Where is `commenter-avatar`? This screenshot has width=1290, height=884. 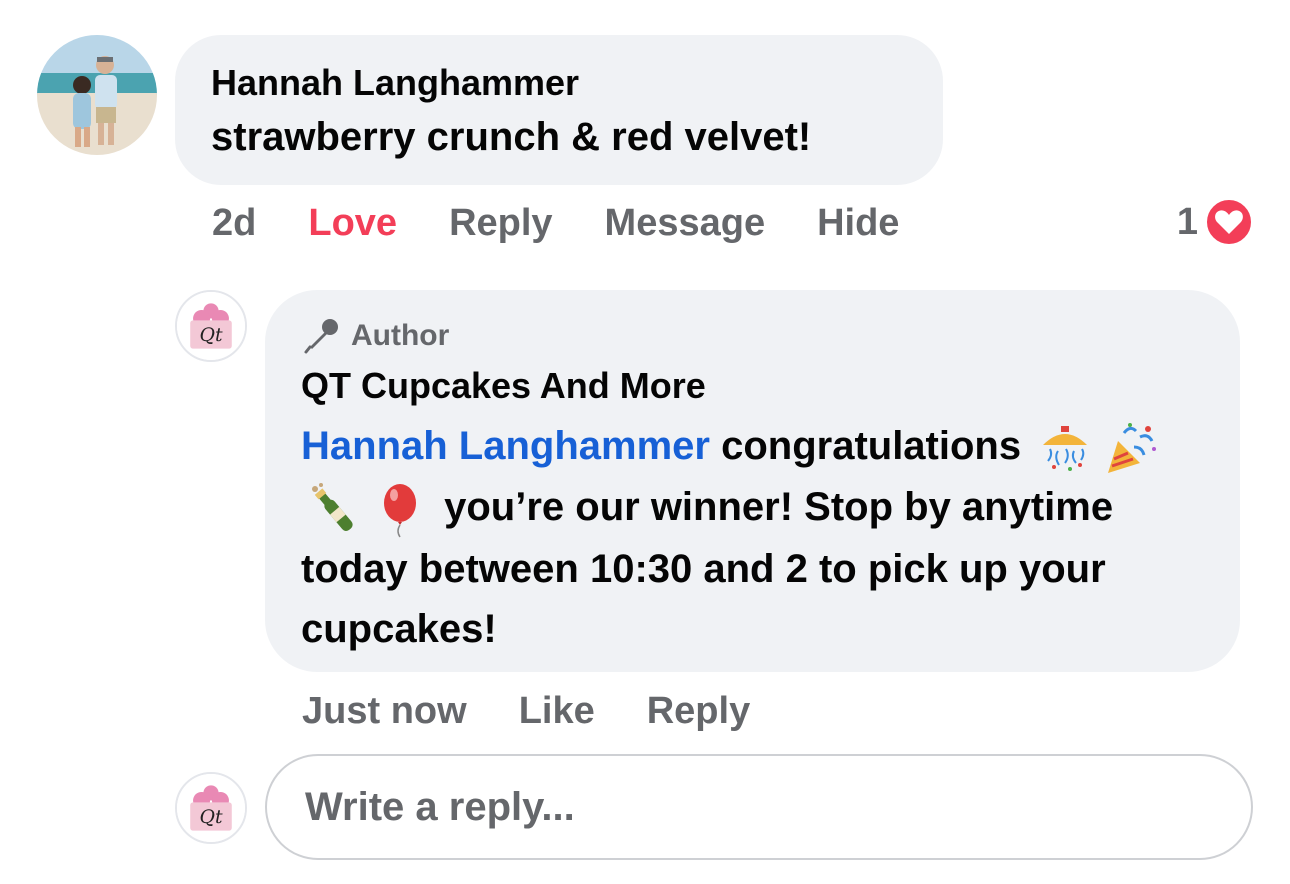
commenter-avatar is located at coordinates (97, 95).